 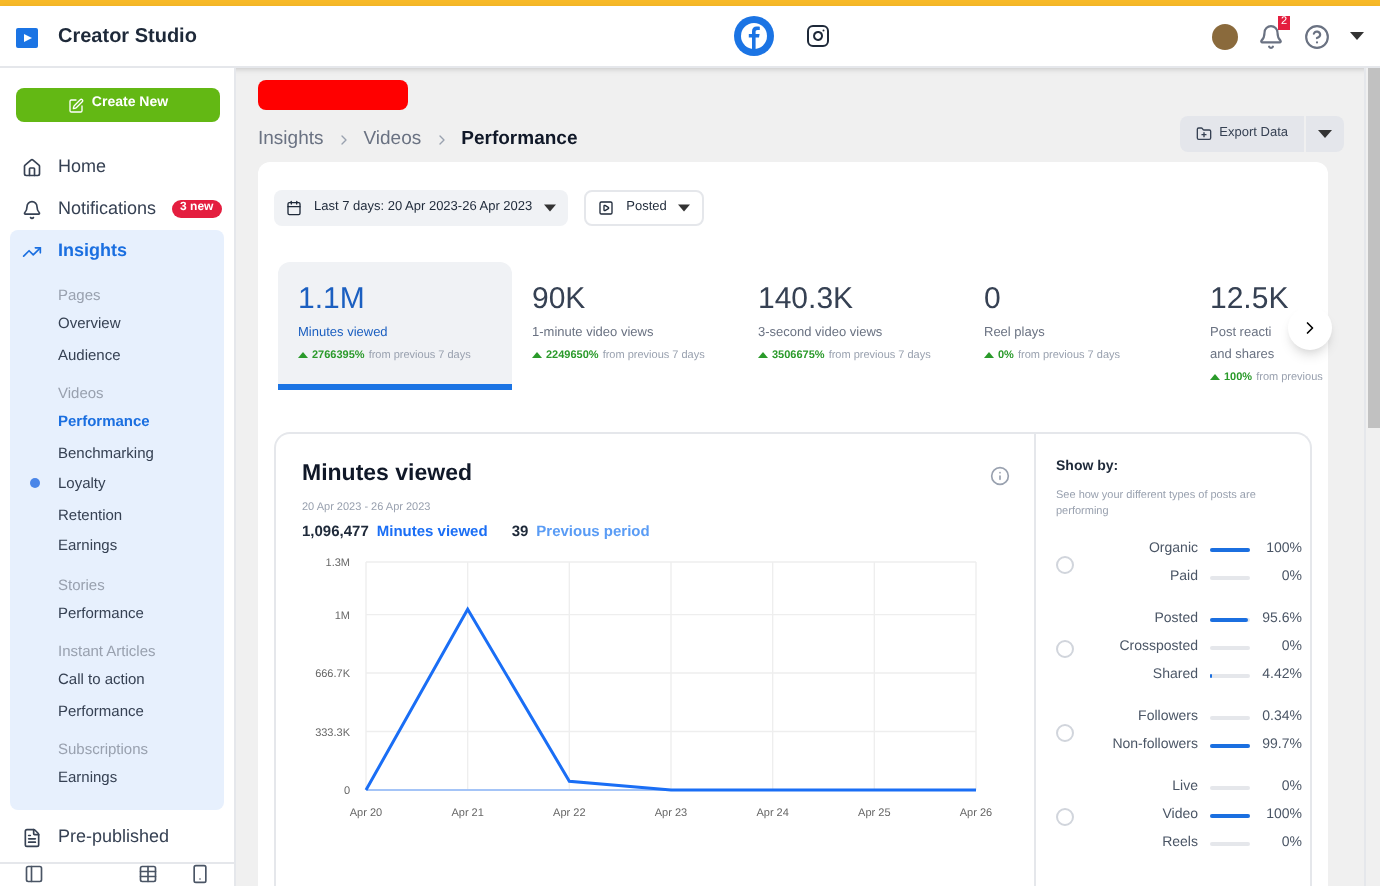 What do you see at coordinates (291, 139) in the screenshot?
I see `breadcrumb-link: Insights` at bounding box center [291, 139].